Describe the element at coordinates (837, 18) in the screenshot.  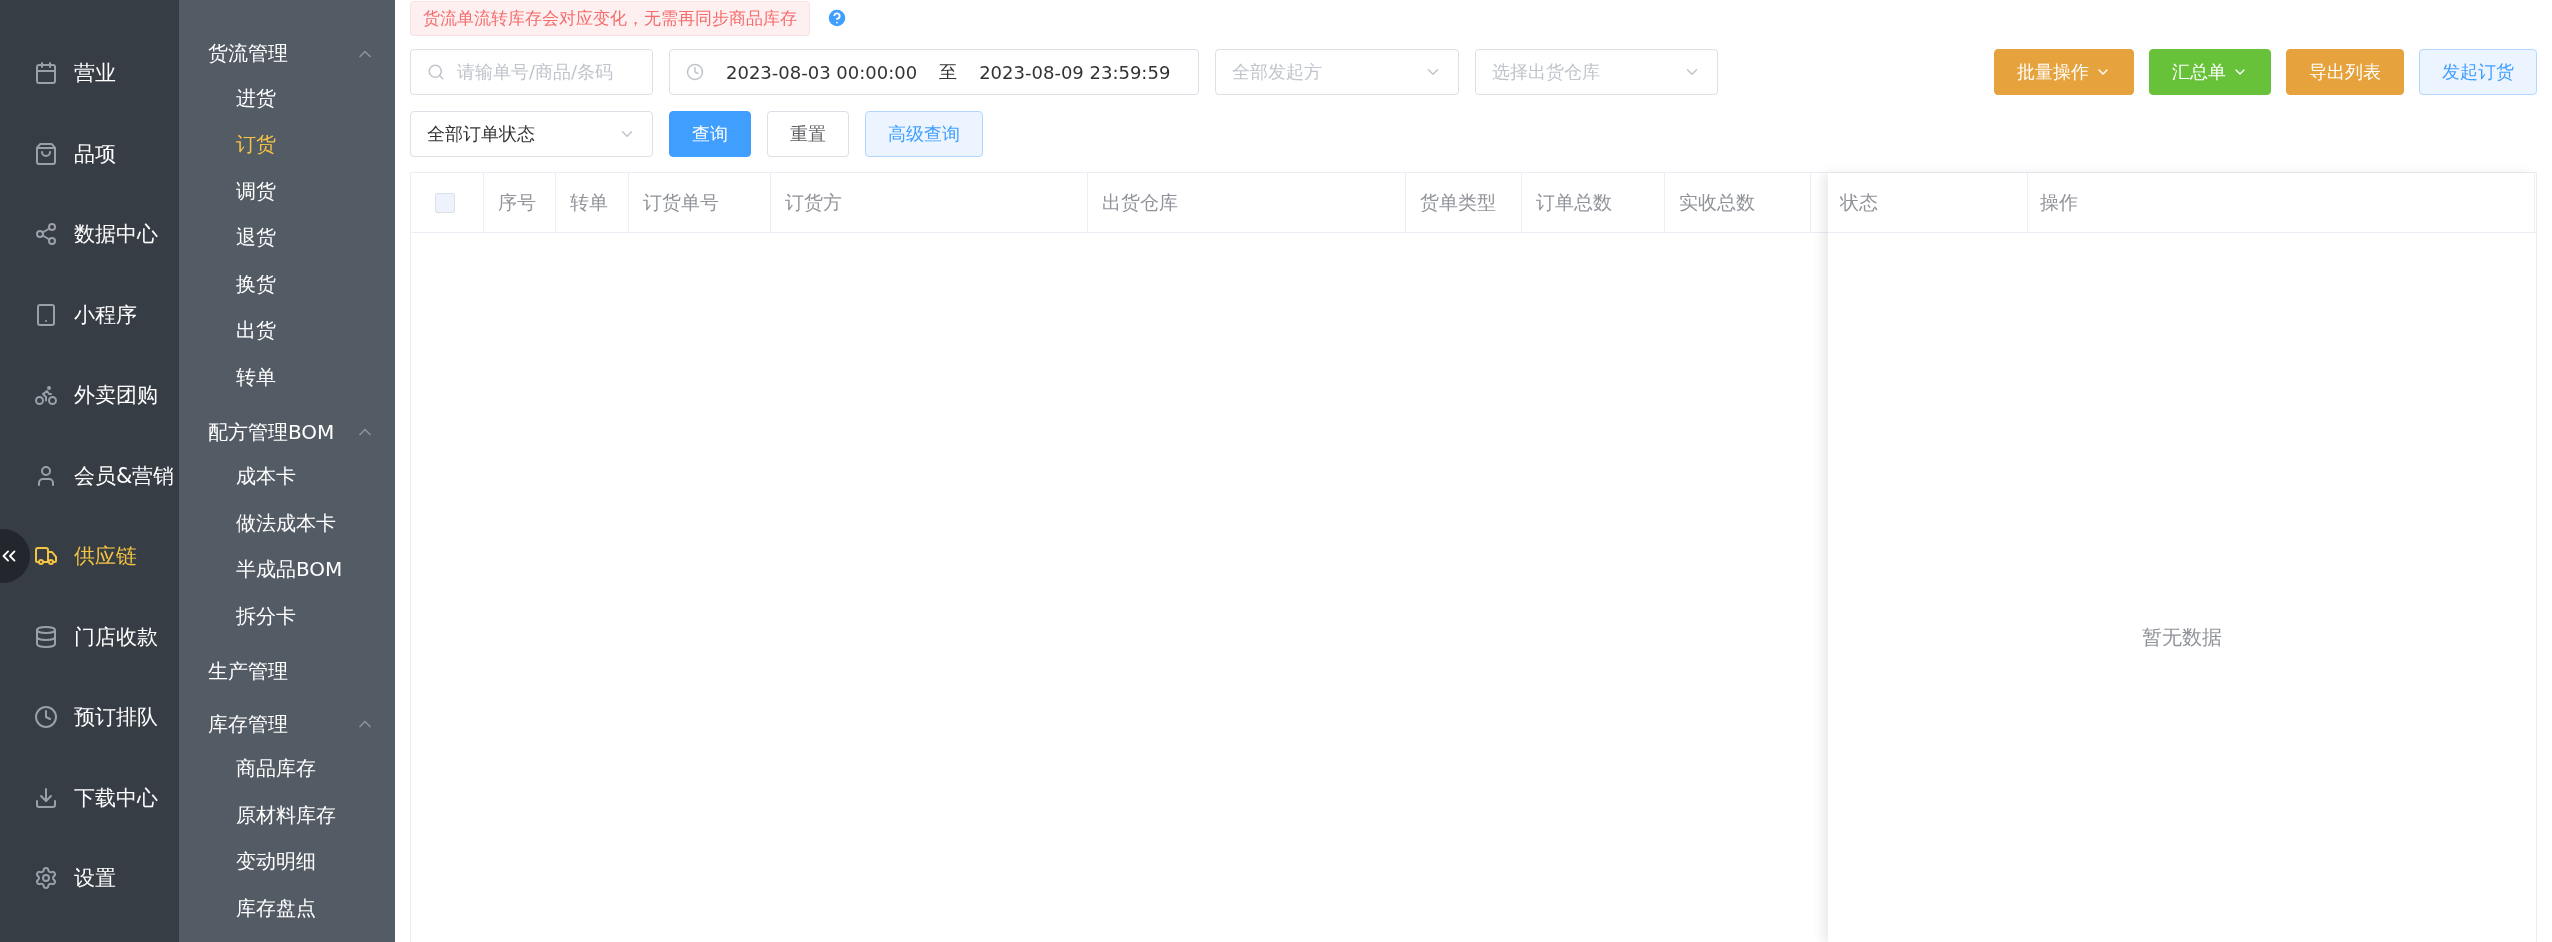
I see `help-icon` at that location.